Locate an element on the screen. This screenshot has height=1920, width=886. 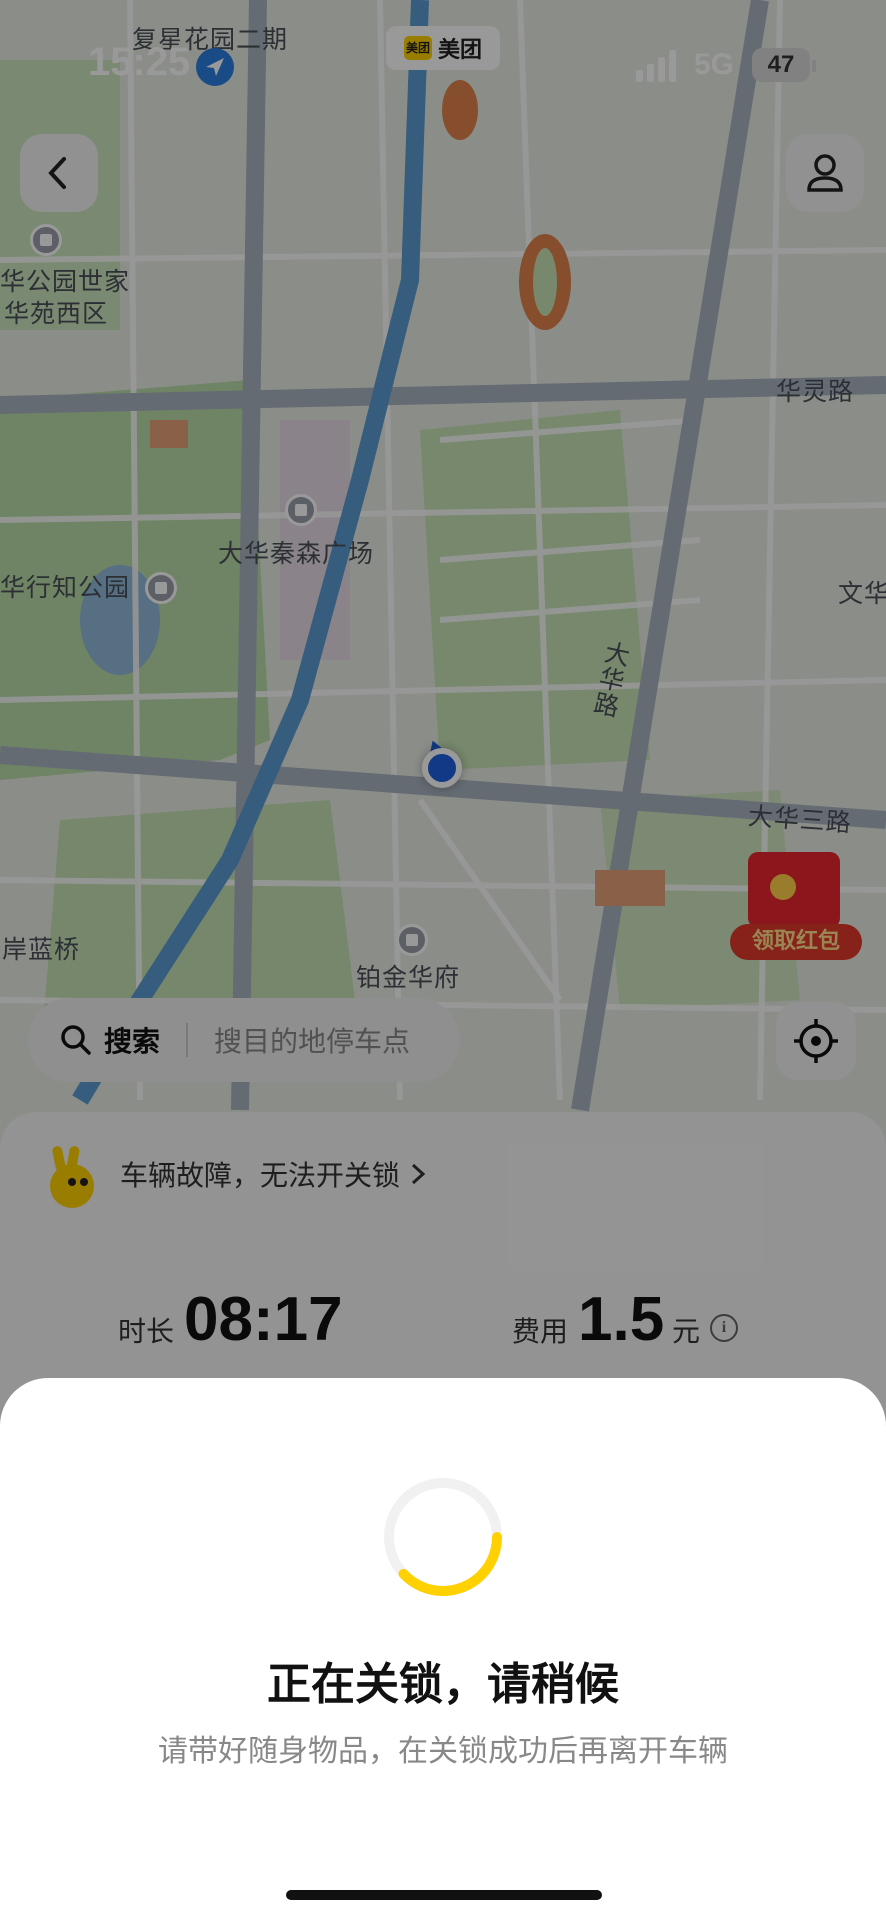
home-indicator is located at coordinates (444, 1895).